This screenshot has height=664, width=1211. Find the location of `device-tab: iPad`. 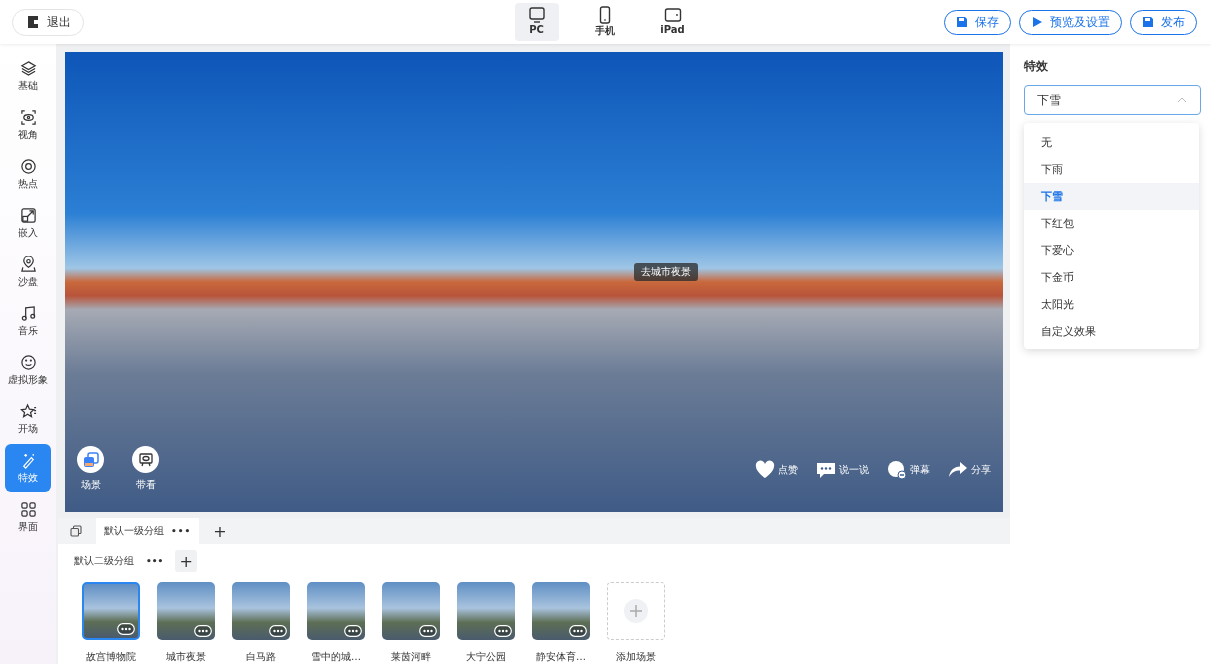

device-tab: iPad is located at coordinates (672, 22).